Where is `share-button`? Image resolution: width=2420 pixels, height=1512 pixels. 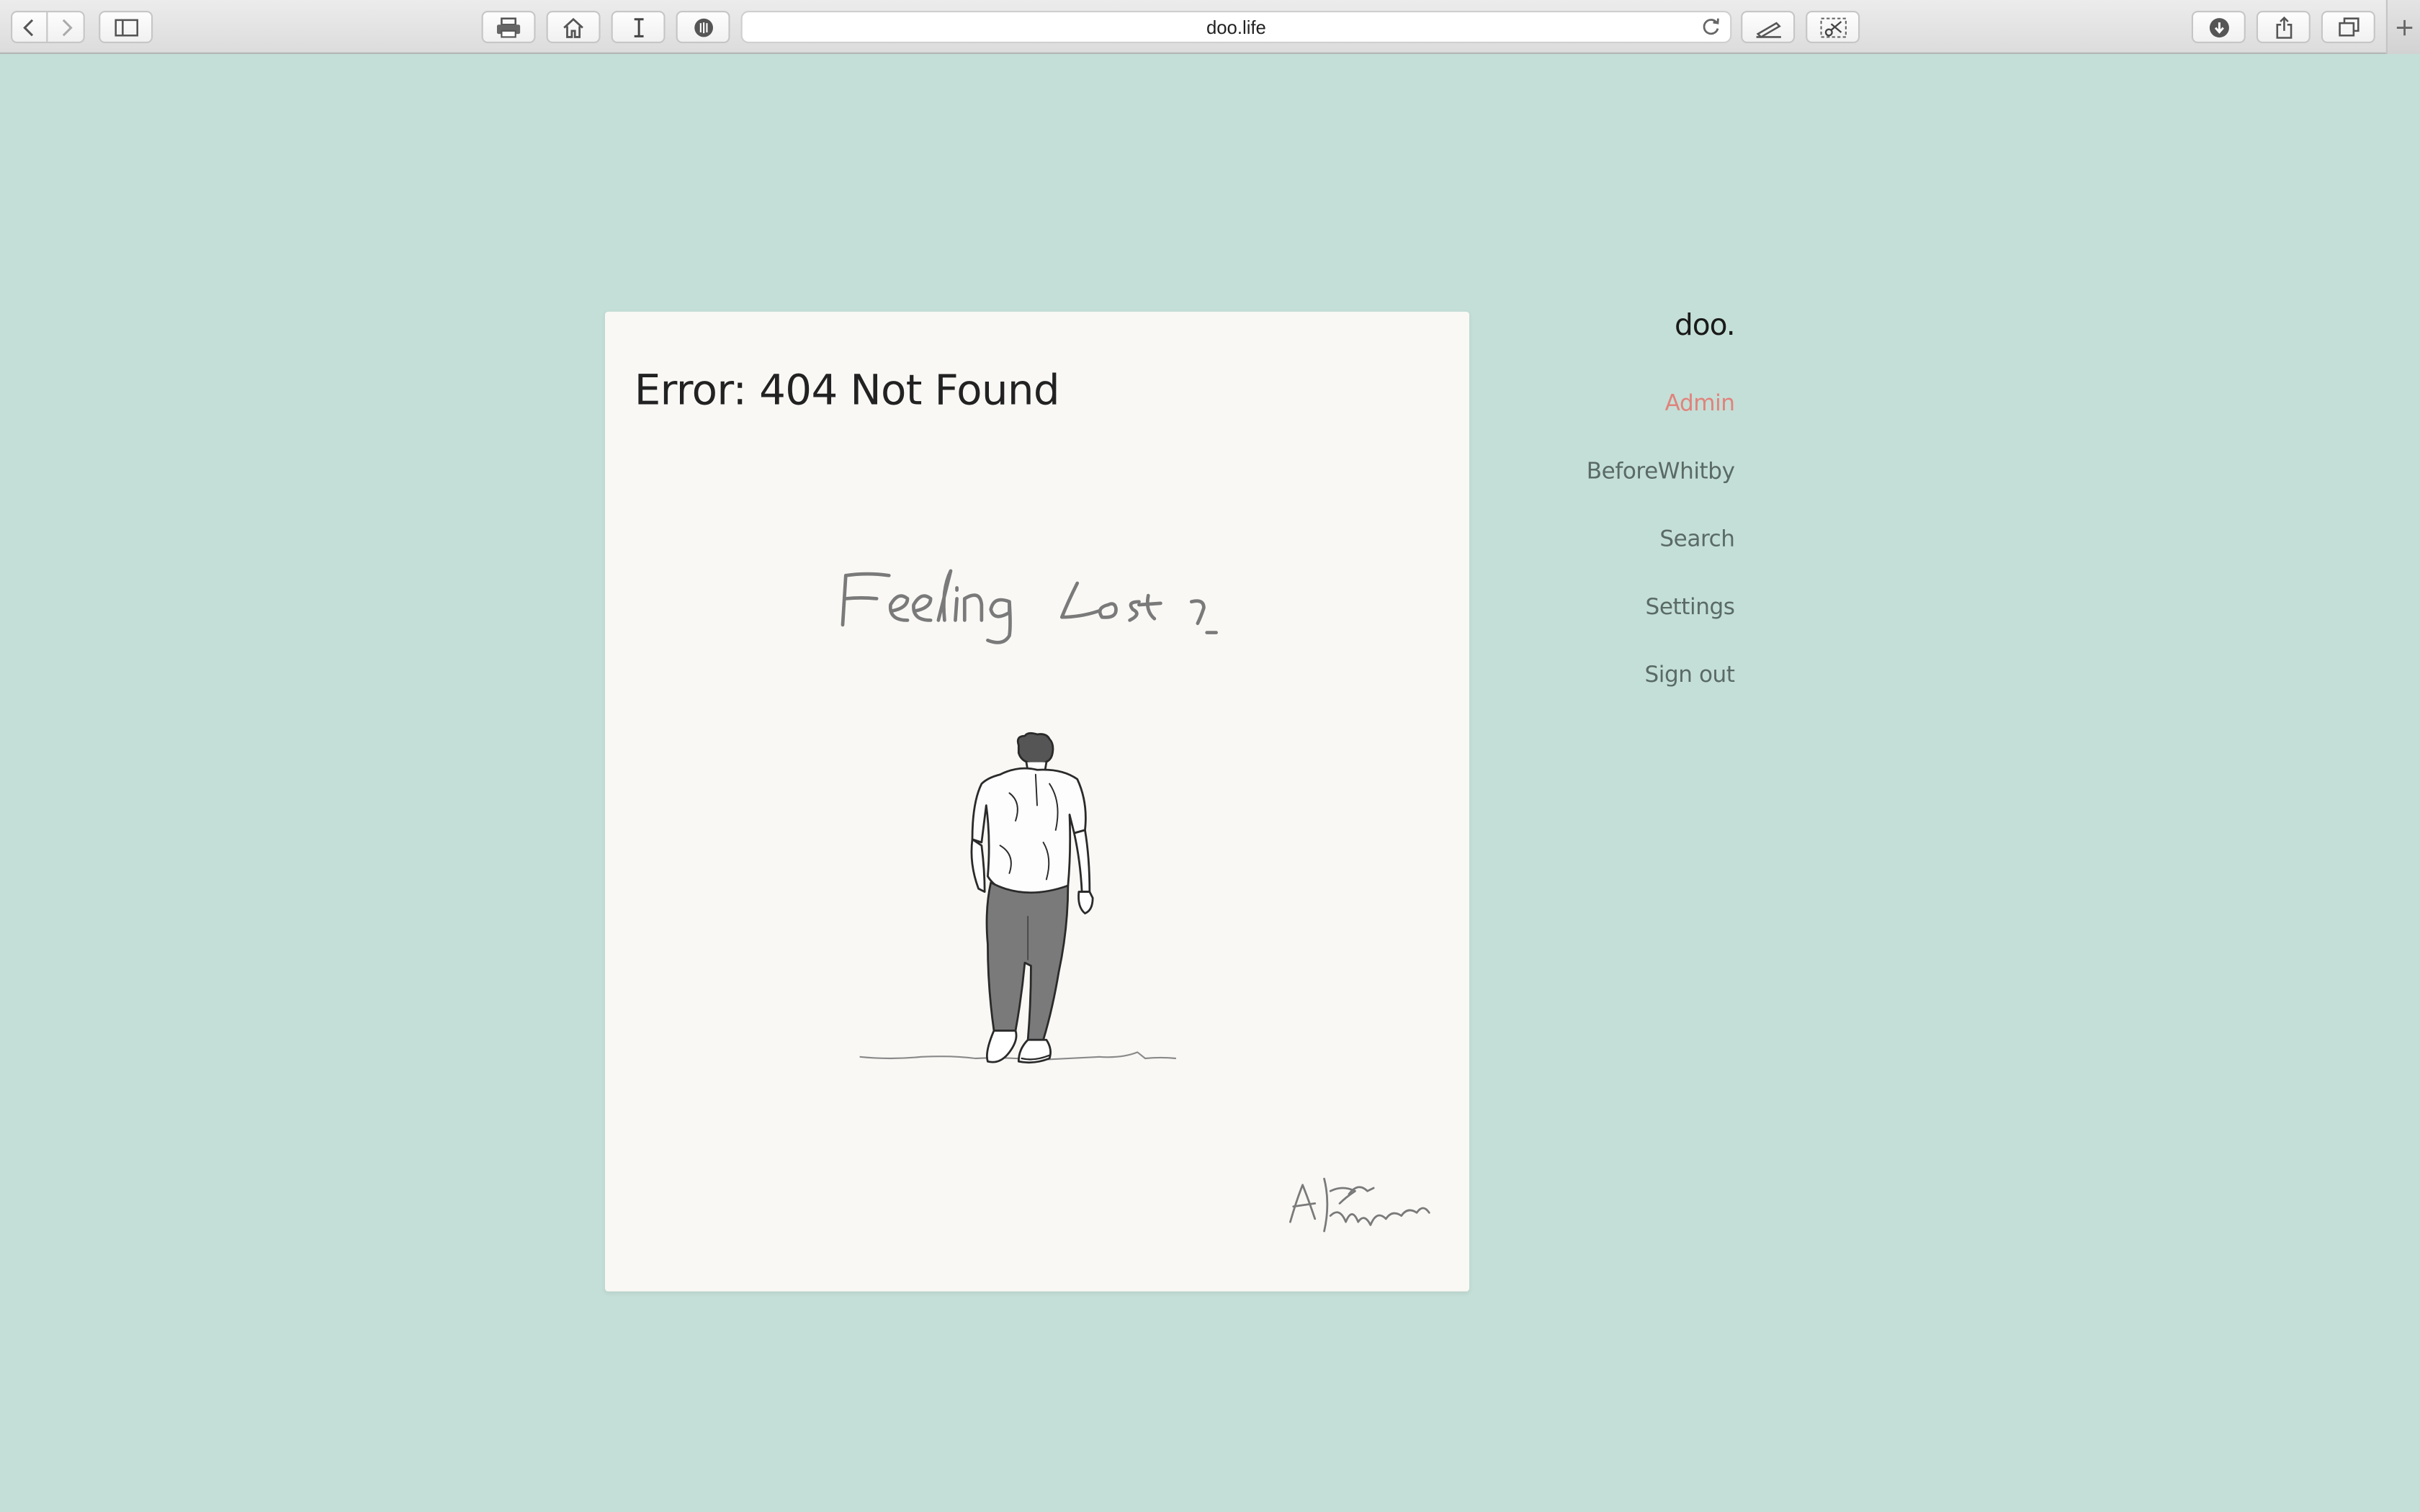
share-button is located at coordinates (2283, 27).